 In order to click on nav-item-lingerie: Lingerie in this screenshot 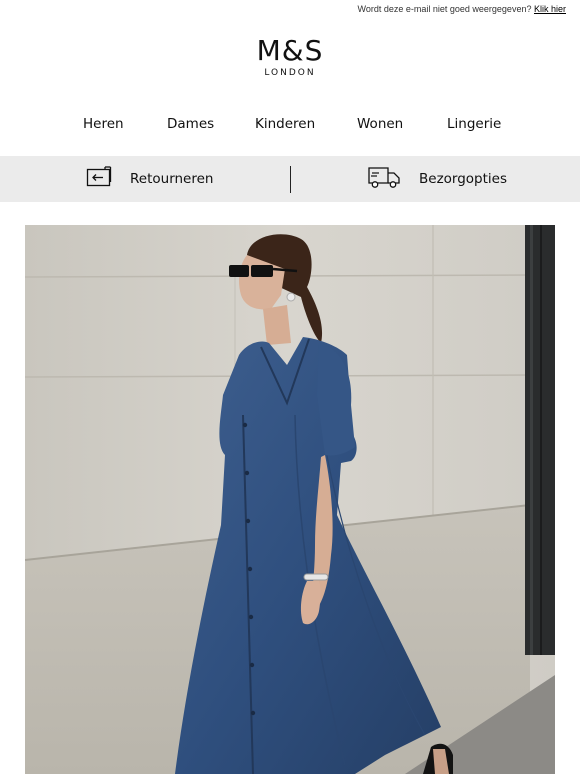, I will do `click(474, 124)`.